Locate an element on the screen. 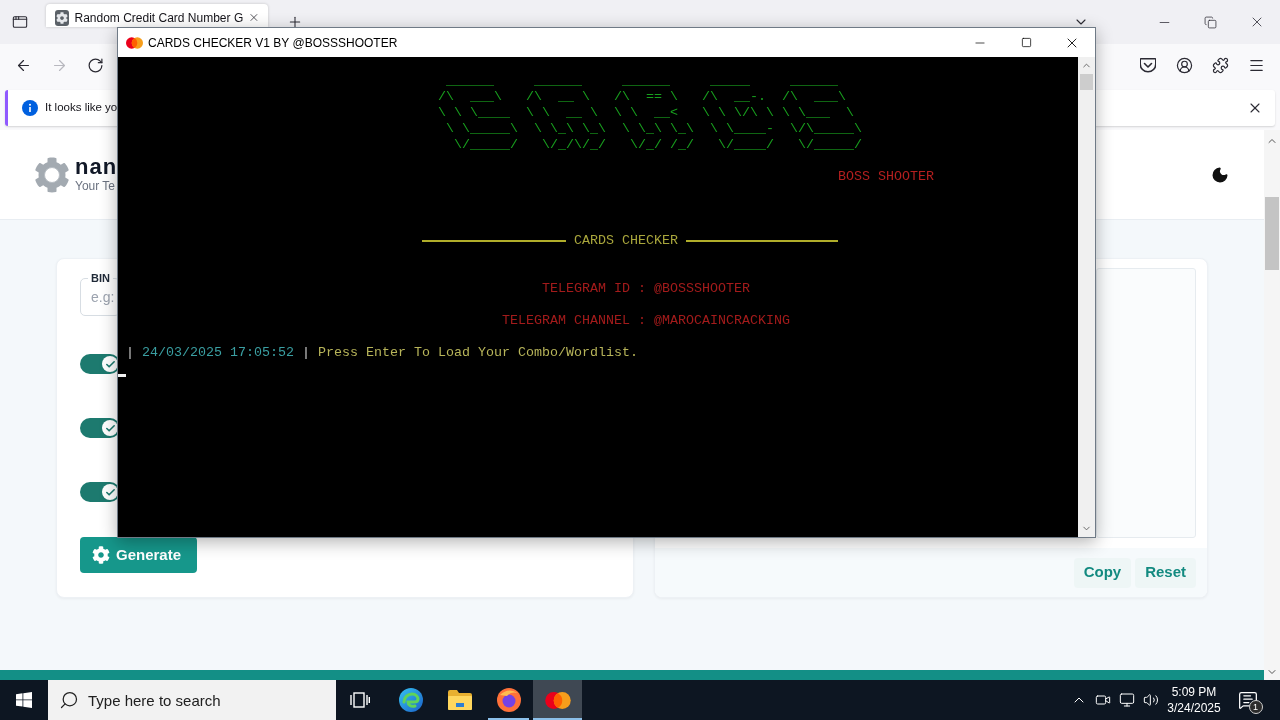 The image size is (1280, 720). start-icon is located at coordinates (24, 700).